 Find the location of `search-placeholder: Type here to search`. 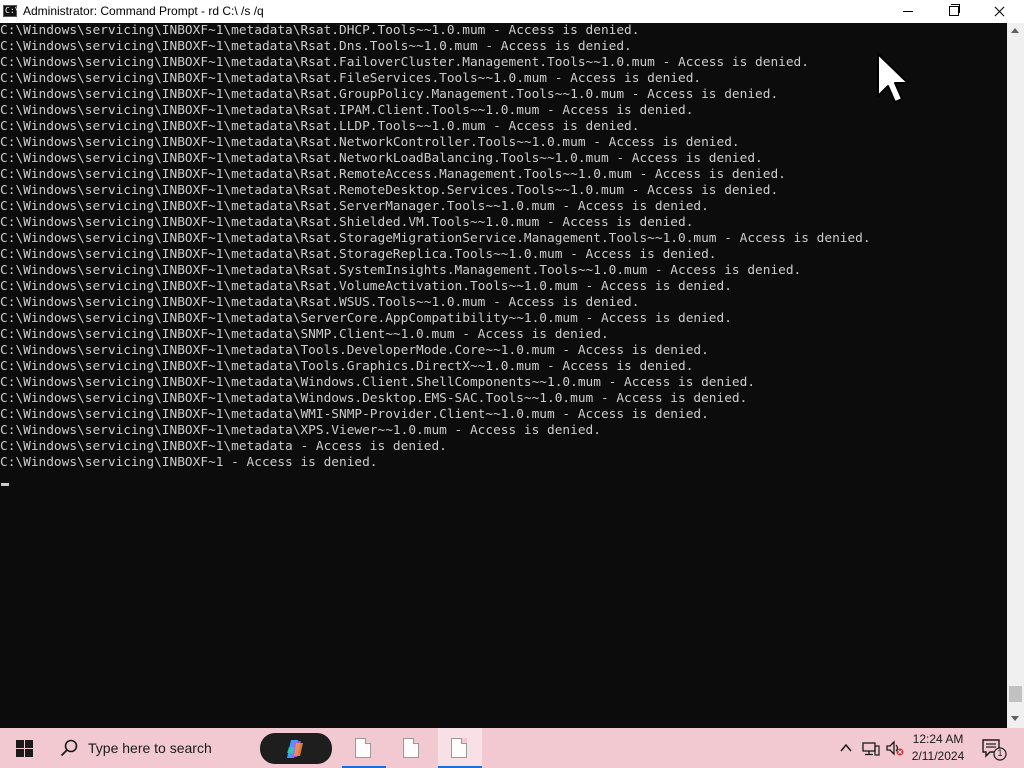

search-placeholder: Type here to search is located at coordinates (150, 748).